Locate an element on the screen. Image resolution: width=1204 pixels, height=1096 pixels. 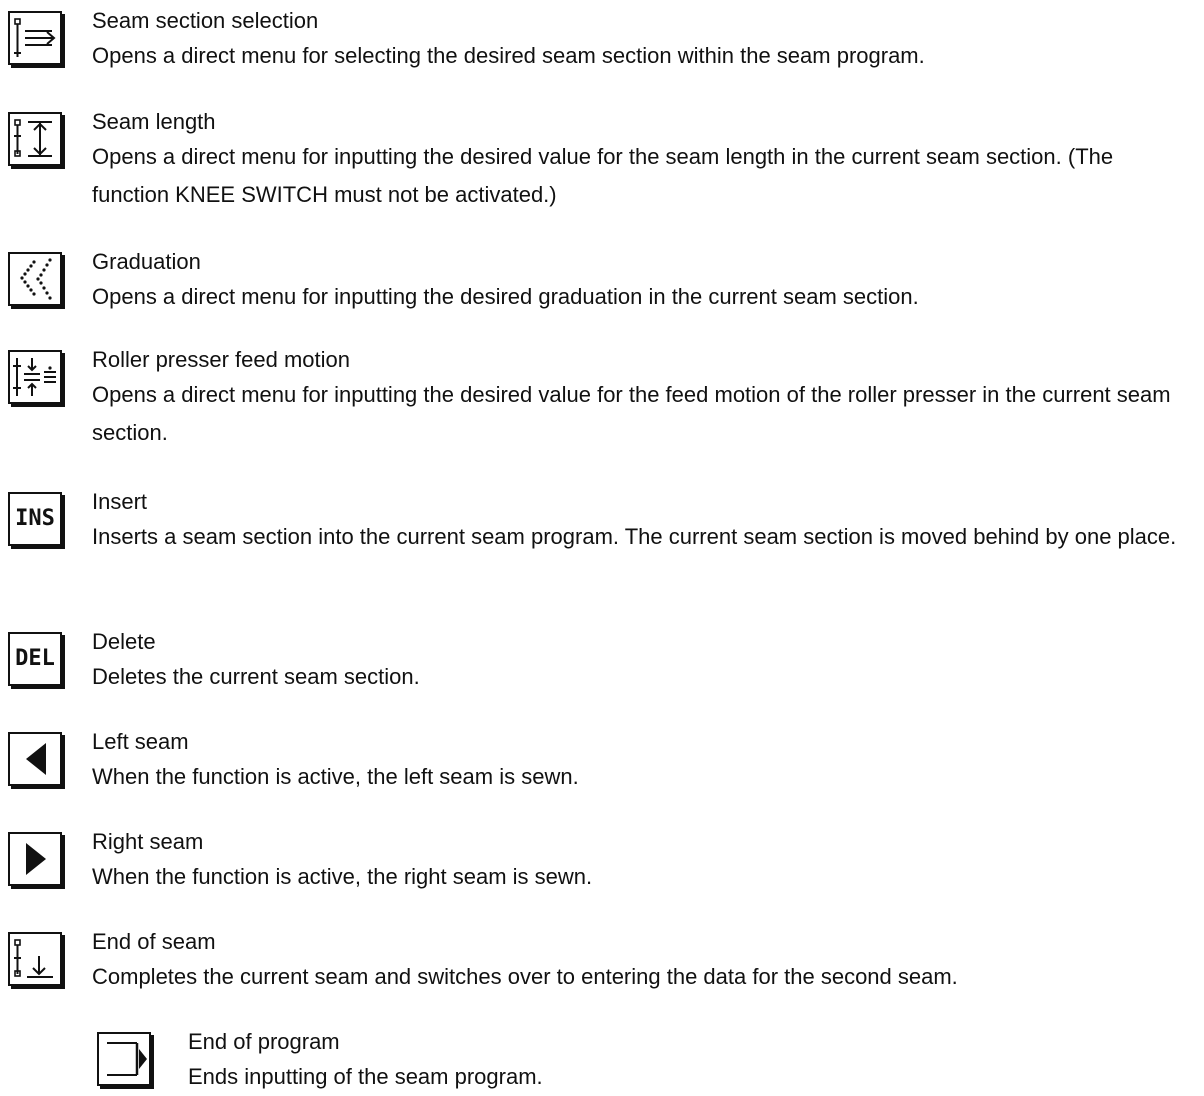
graduation-icon is located at coordinates (35, 279).